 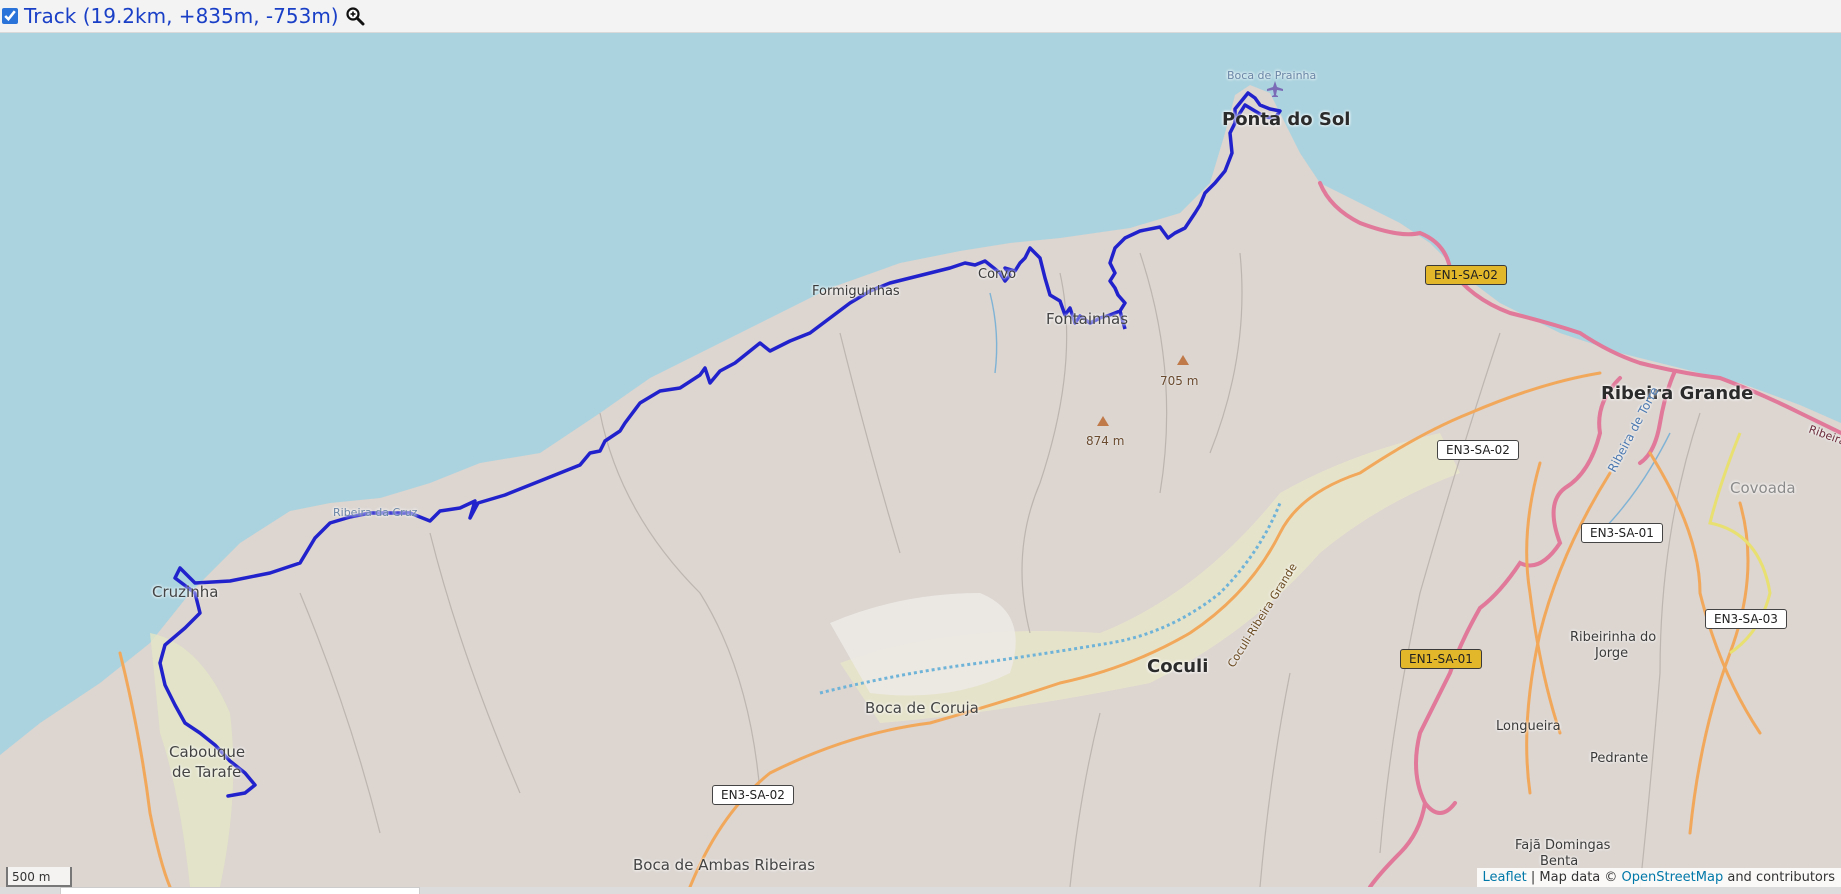 I want to click on attribution-contributors: and contributors, so click(x=1779, y=877).